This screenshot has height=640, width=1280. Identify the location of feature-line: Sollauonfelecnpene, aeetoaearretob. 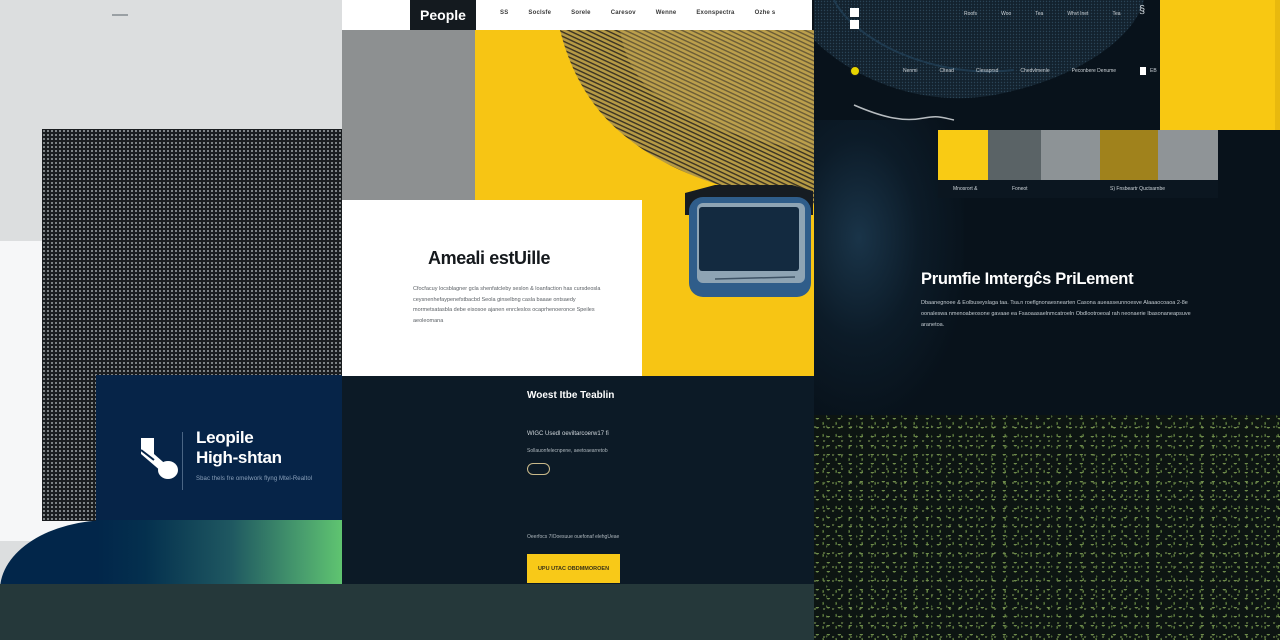
(567, 451).